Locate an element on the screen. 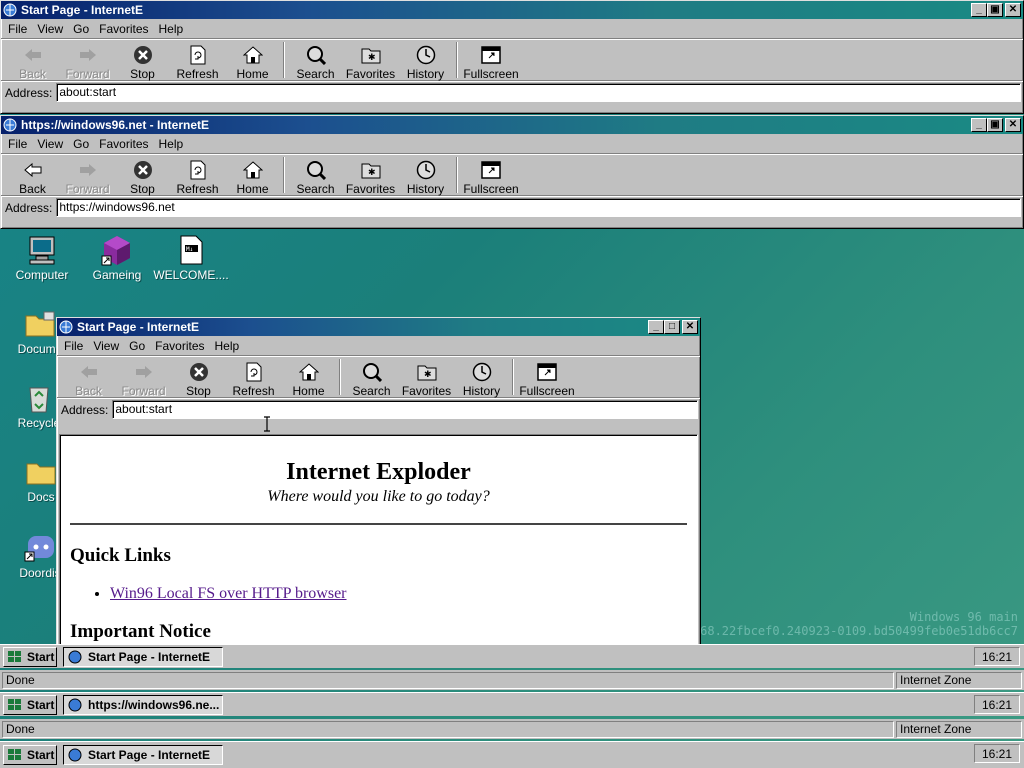  address-input: https://windows96.net is located at coordinates (538, 207).